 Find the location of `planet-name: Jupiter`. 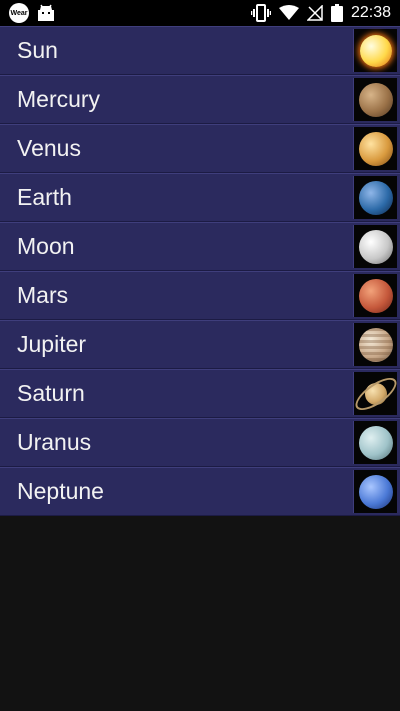

planet-name: Jupiter is located at coordinates (52, 344).